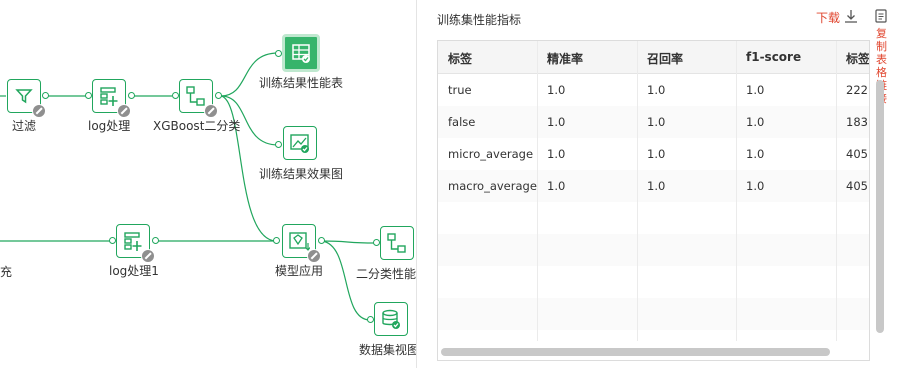  I want to click on database-icon, so click(391, 319).